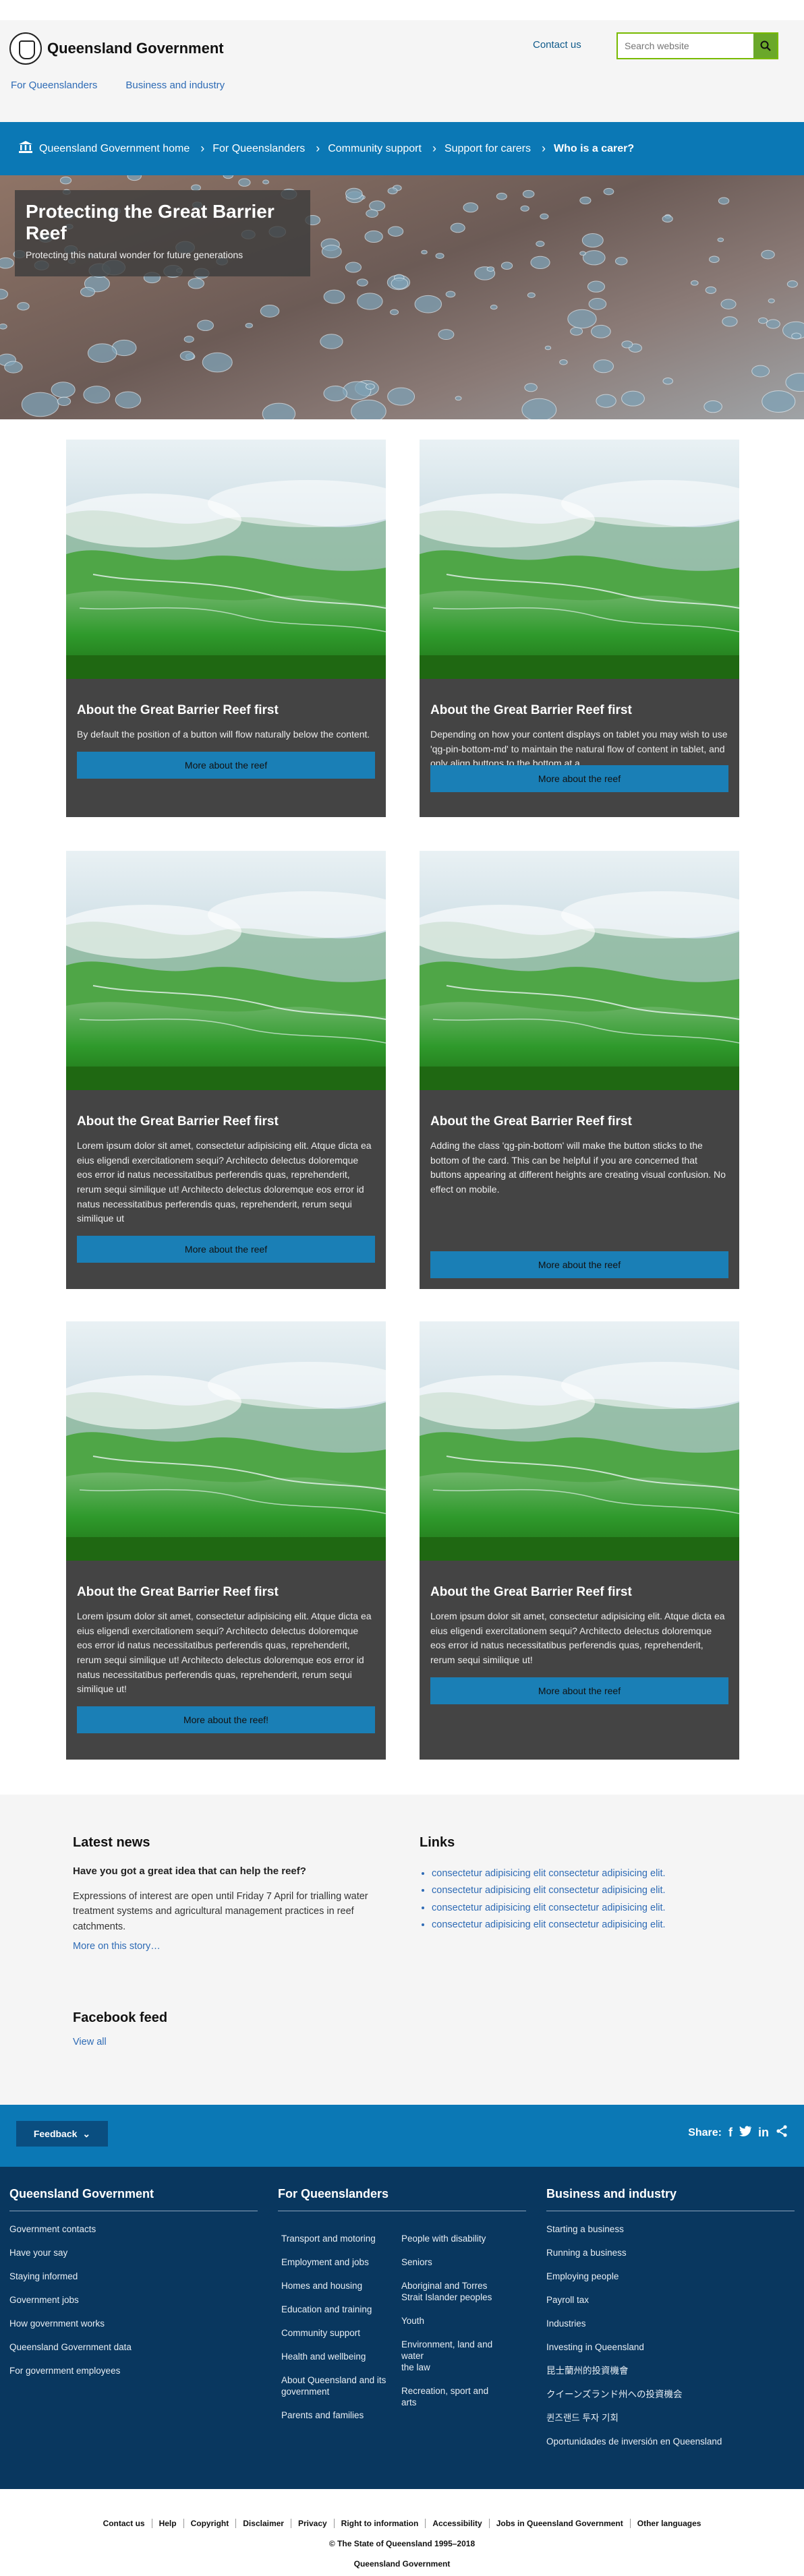 Image resolution: width=804 pixels, height=2576 pixels. Describe the element at coordinates (670, 2370) in the screenshot. I see `footer-link: 昆士蘭州的投資機會` at that location.